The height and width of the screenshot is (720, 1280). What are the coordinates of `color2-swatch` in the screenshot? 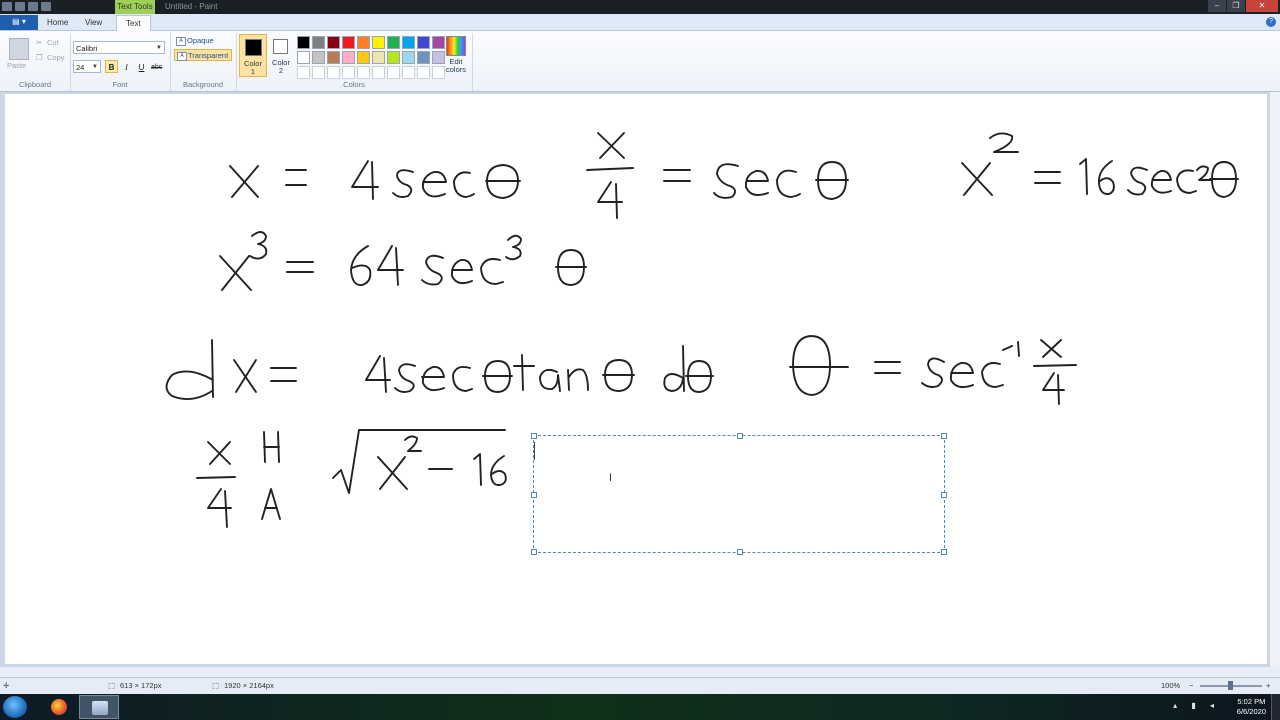 It's located at (280, 46).